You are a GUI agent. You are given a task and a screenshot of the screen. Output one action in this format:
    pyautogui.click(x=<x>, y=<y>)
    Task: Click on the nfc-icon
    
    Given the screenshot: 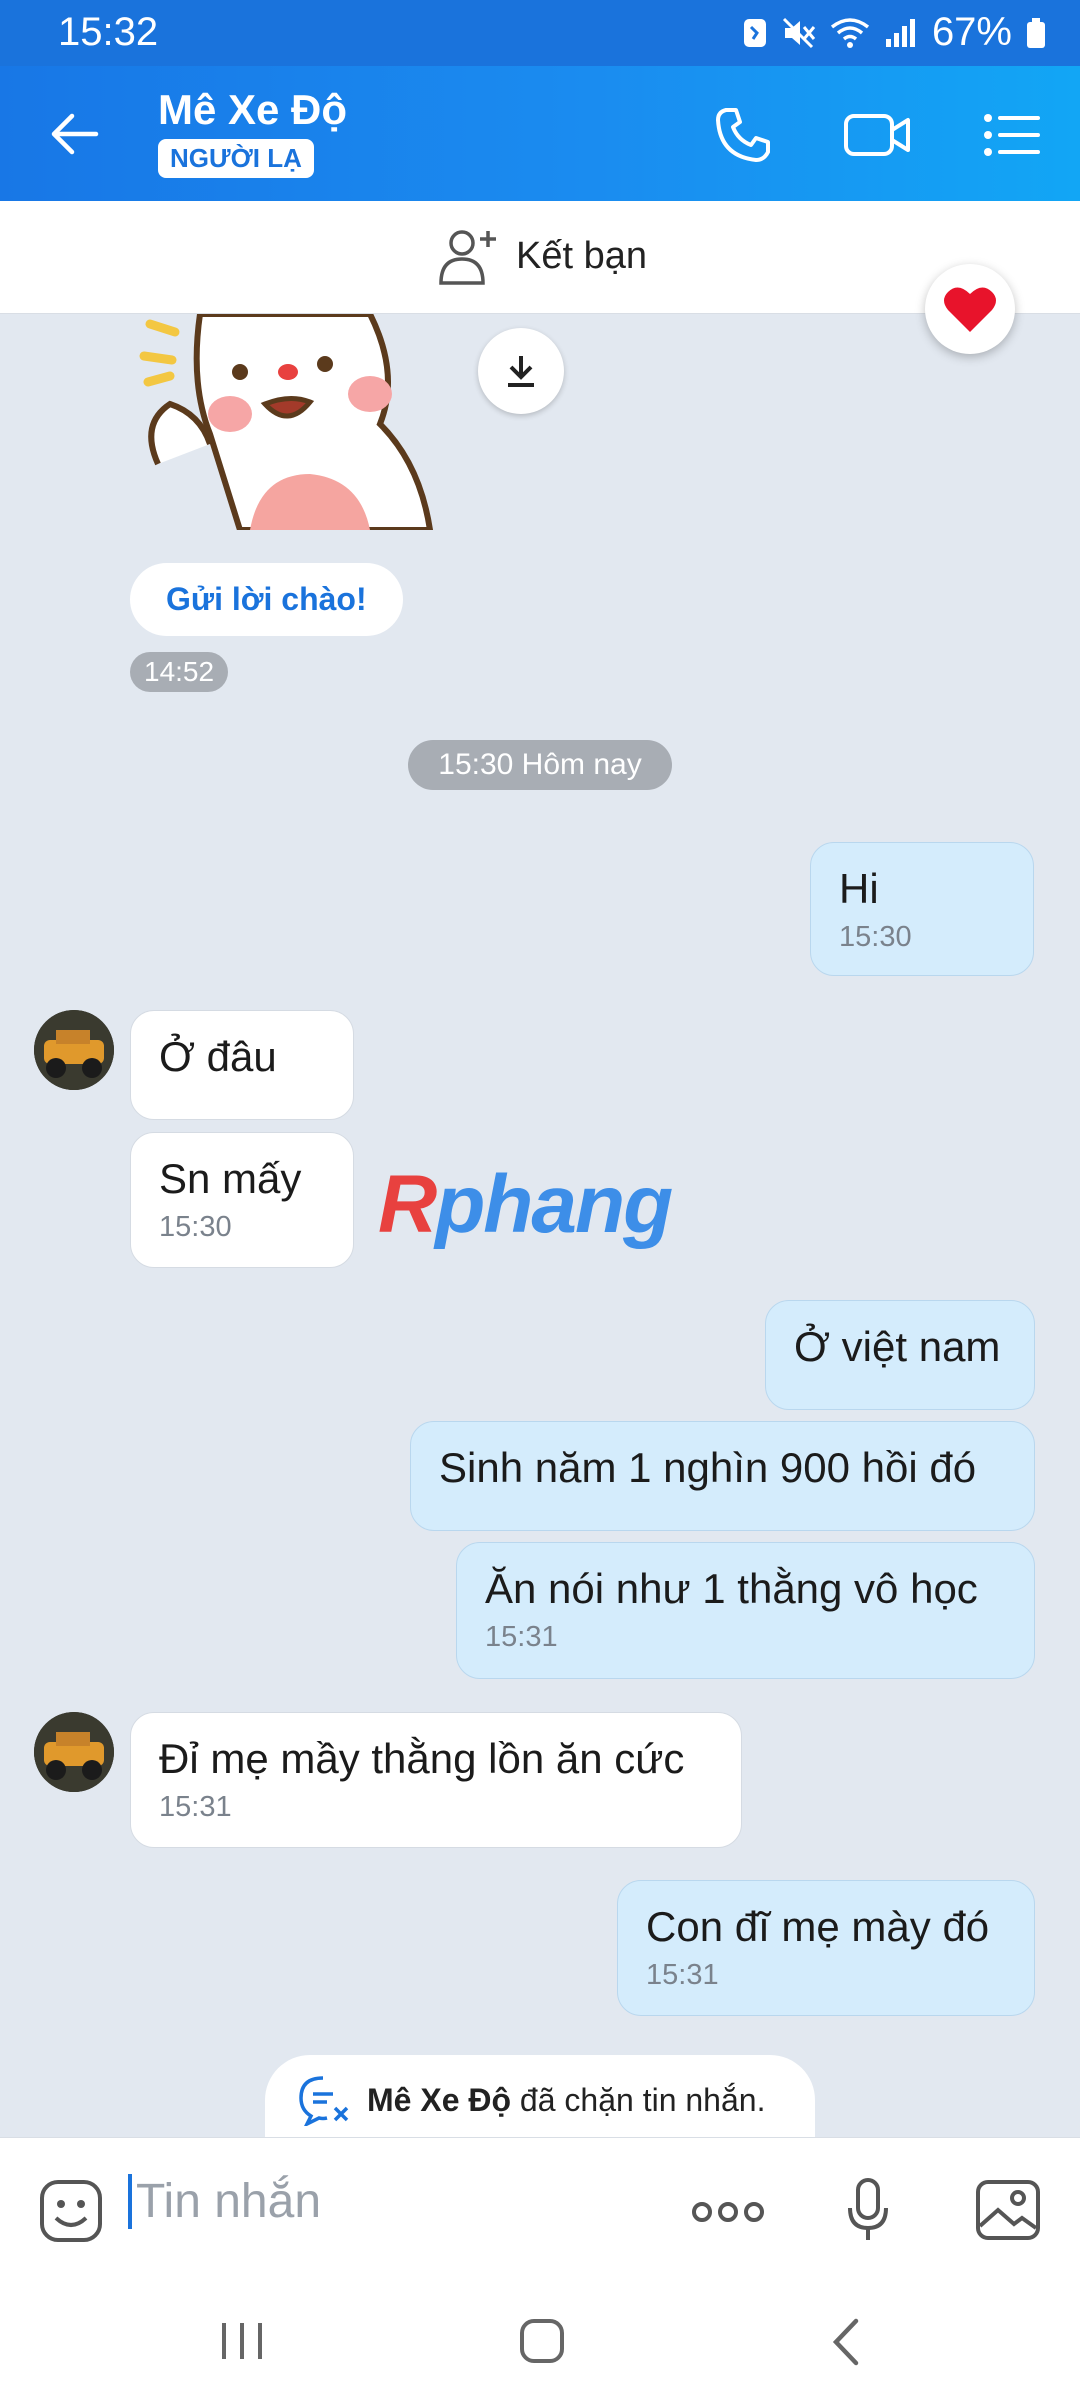 What is the action you would take?
    pyautogui.click(x=754, y=32)
    